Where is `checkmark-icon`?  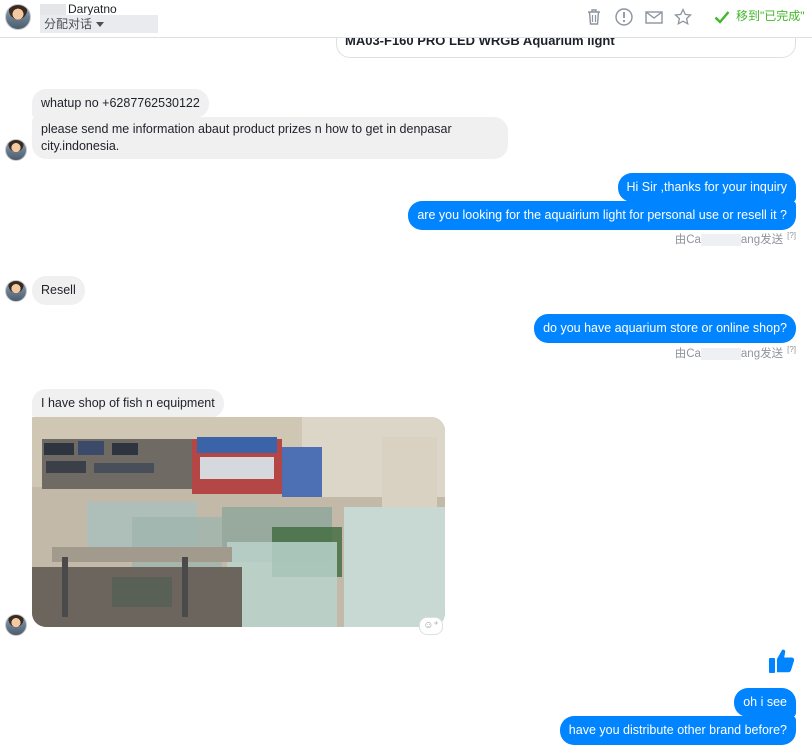
checkmark-icon is located at coordinates (722, 17).